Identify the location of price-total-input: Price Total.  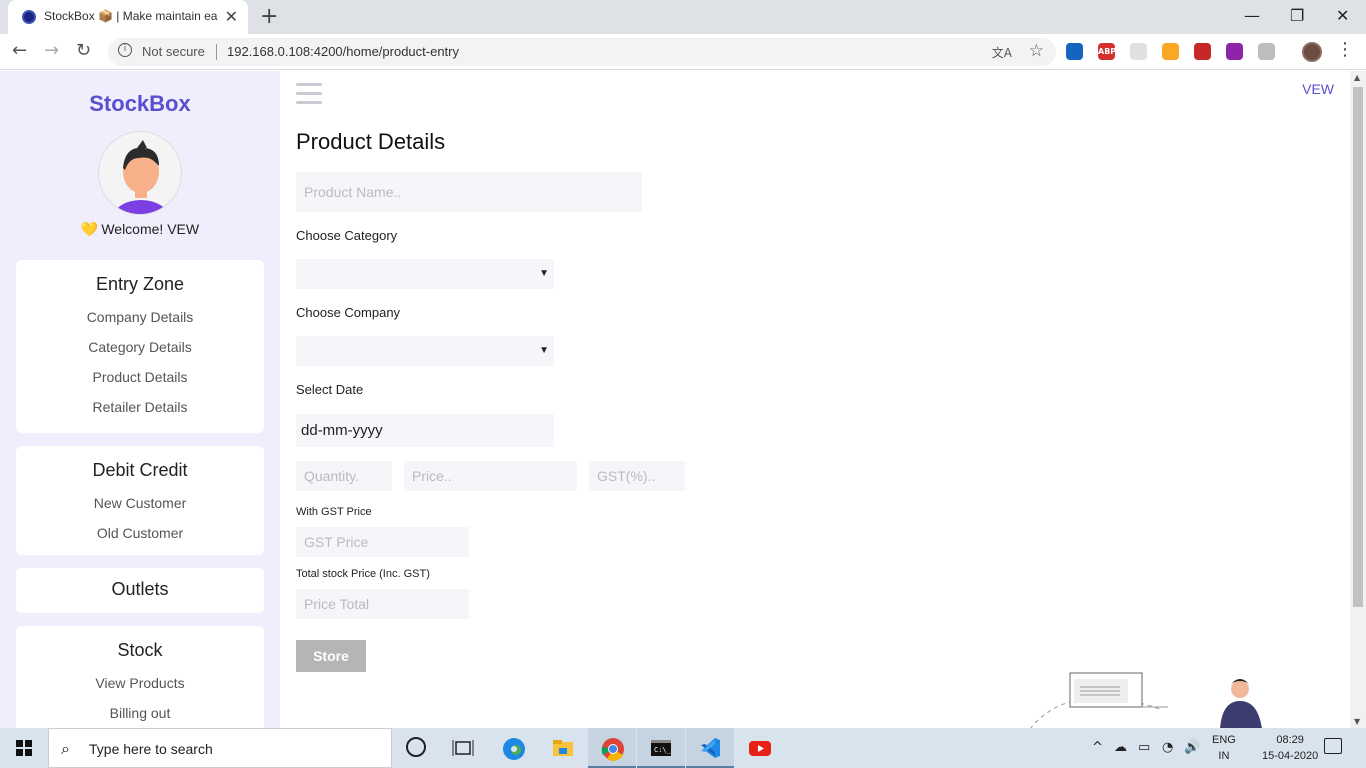
(382, 604).